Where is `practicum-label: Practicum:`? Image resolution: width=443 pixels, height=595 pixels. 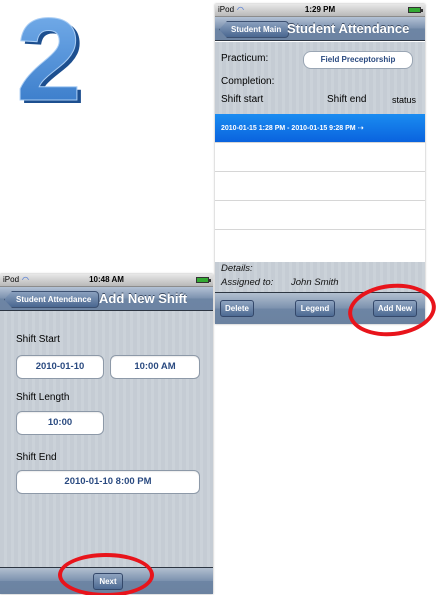 practicum-label: Practicum: is located at coordinates (245, 58).